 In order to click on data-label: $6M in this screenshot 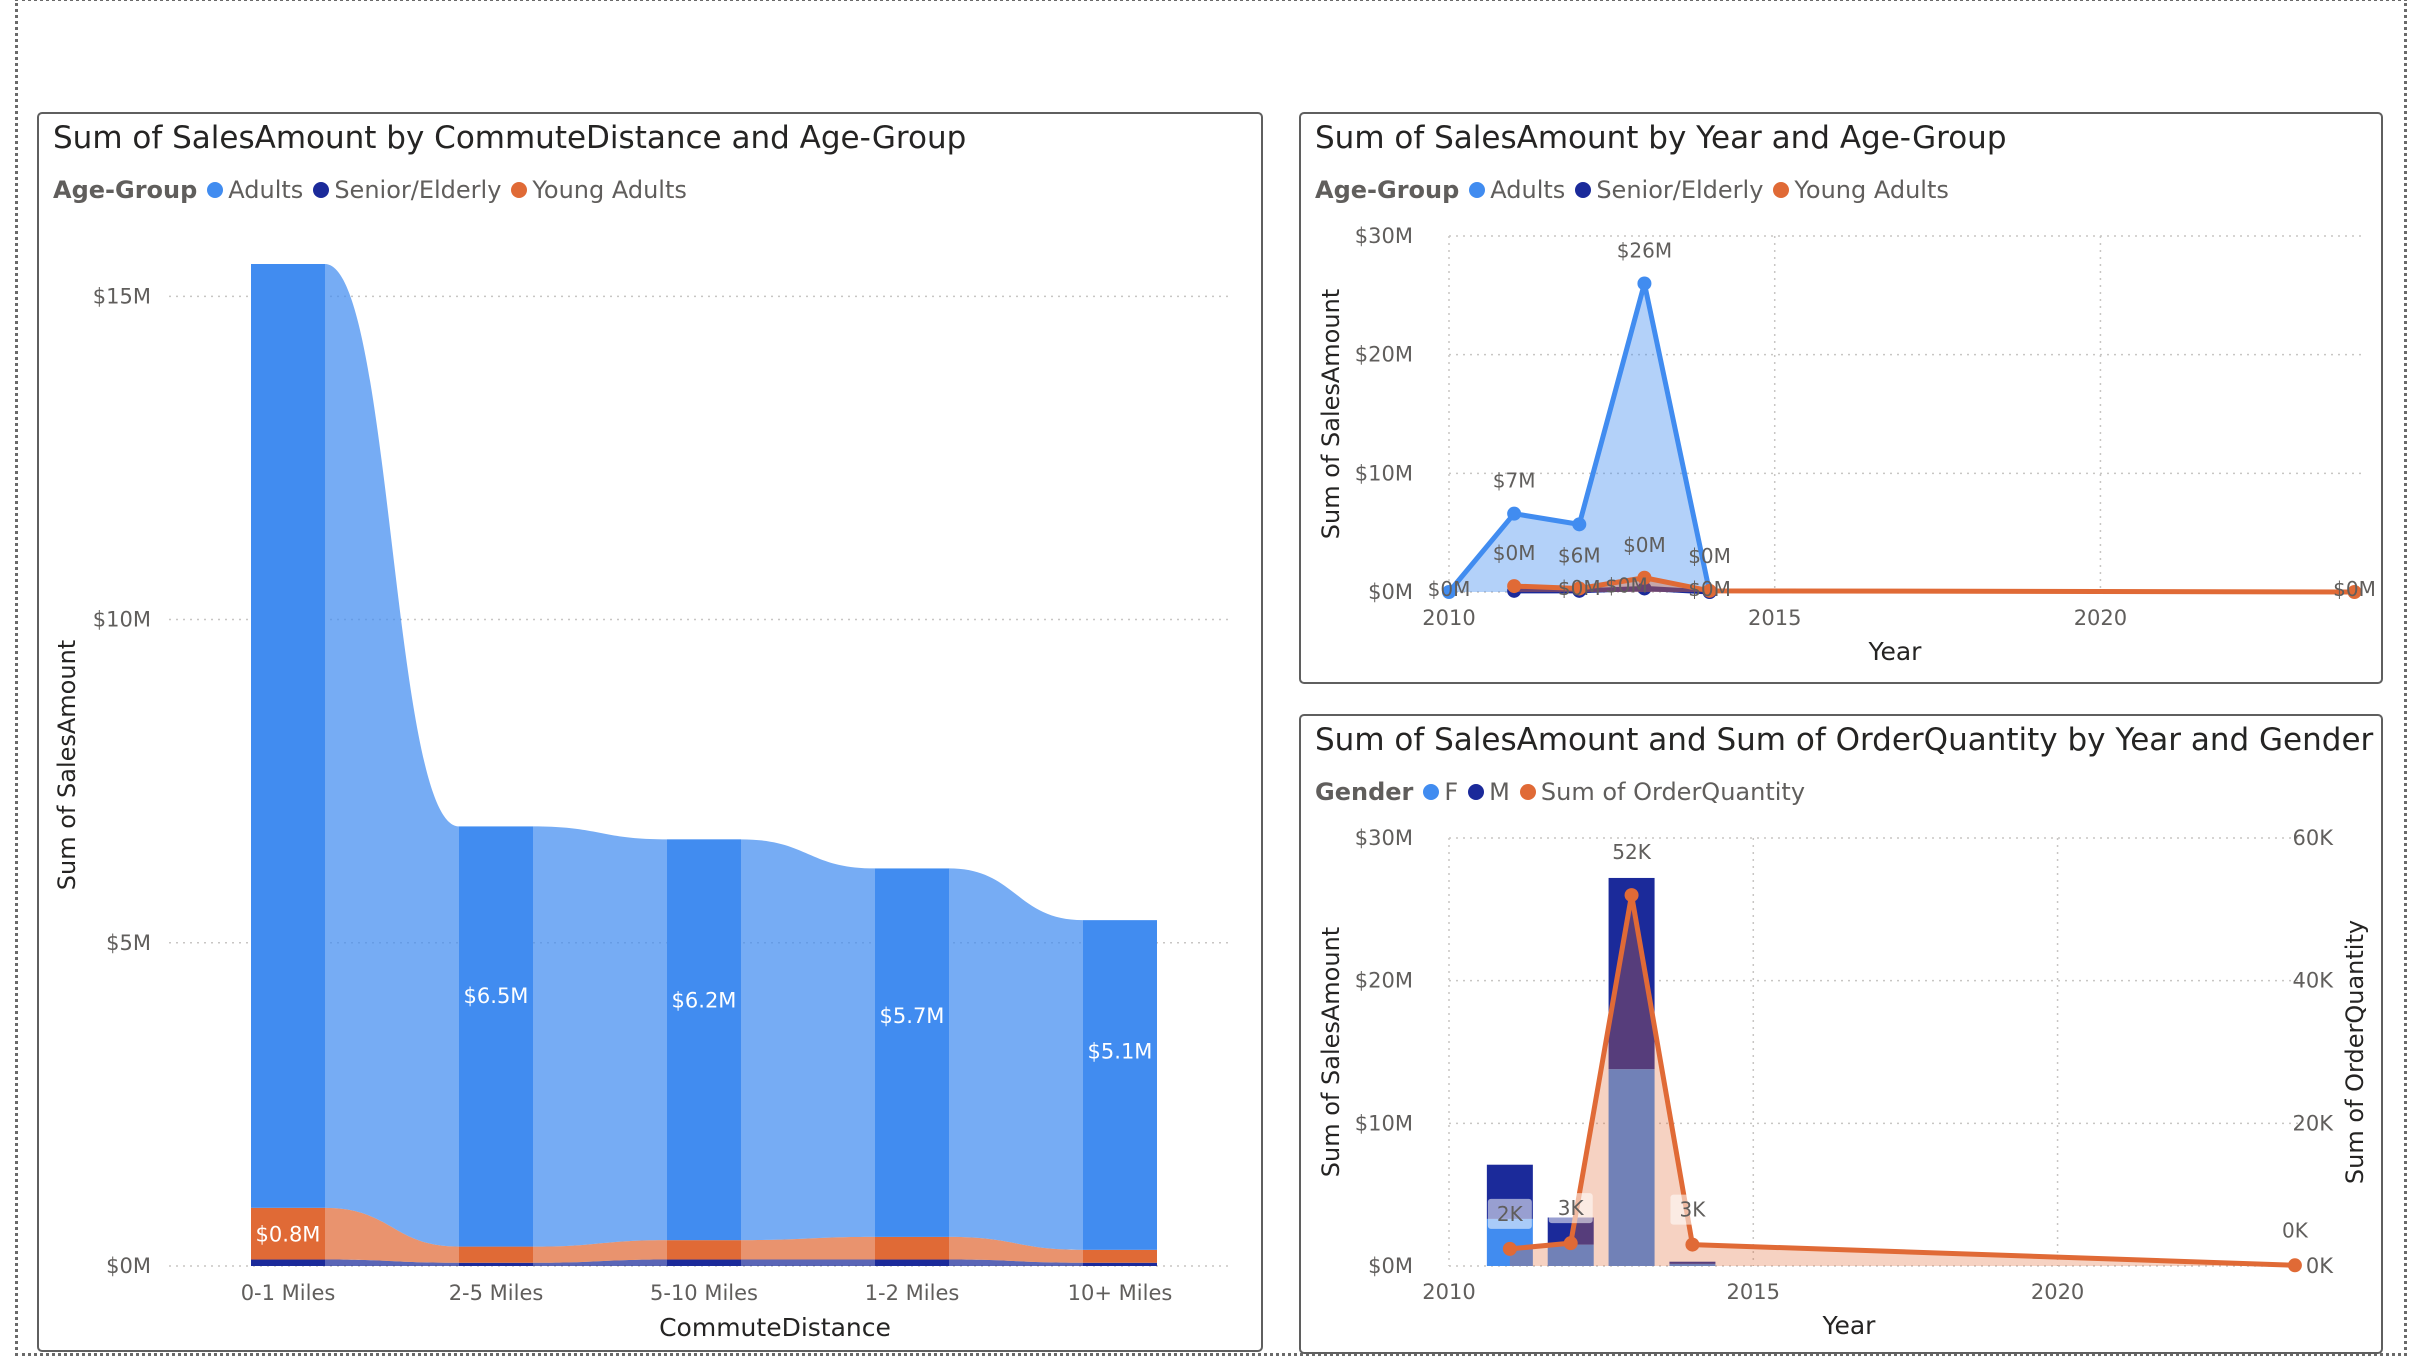, I will do `click(1579, 555)`.